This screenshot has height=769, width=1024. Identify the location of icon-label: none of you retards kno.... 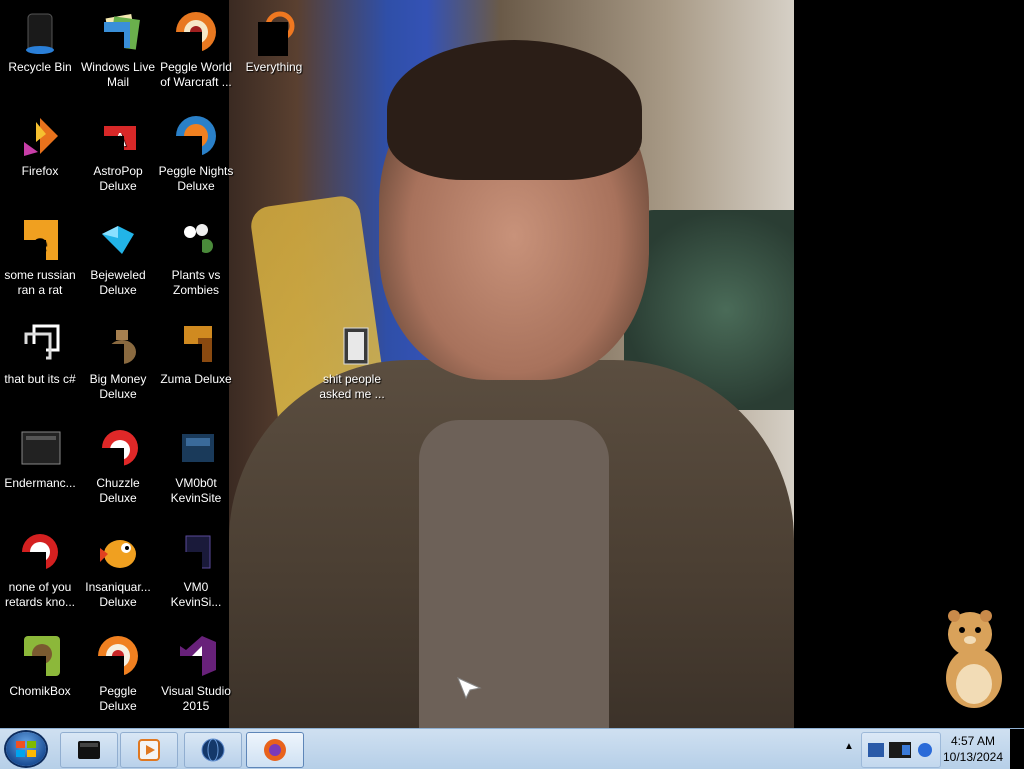
(40, 594).